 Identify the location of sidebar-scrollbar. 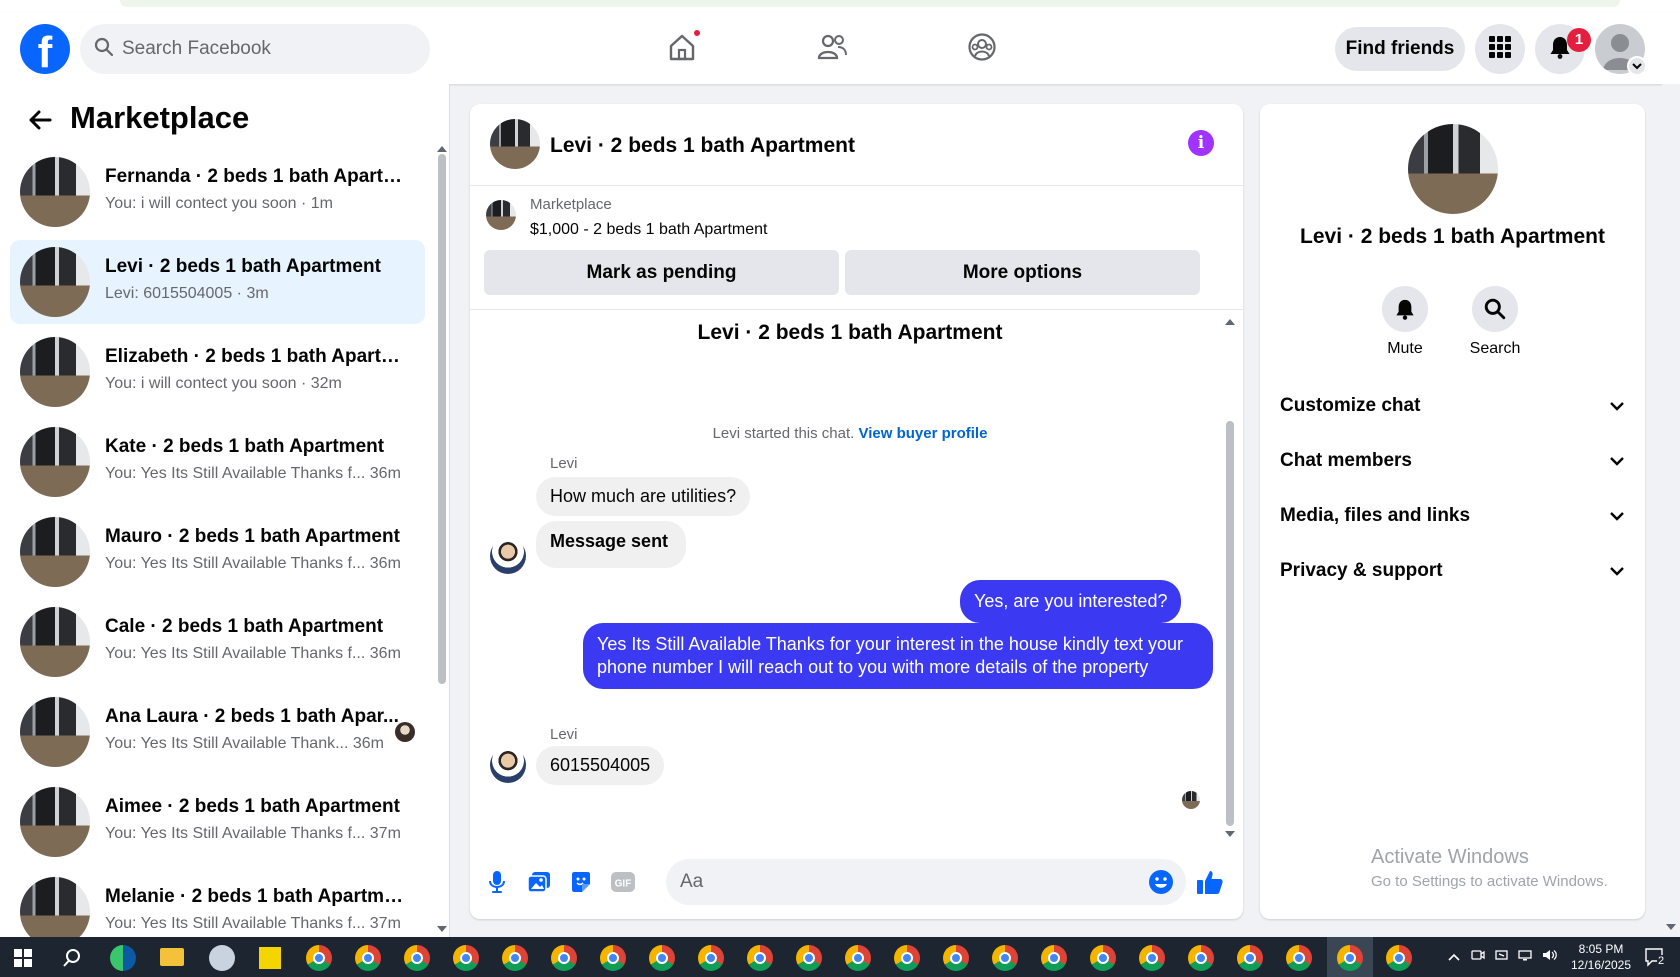
(442, 419).